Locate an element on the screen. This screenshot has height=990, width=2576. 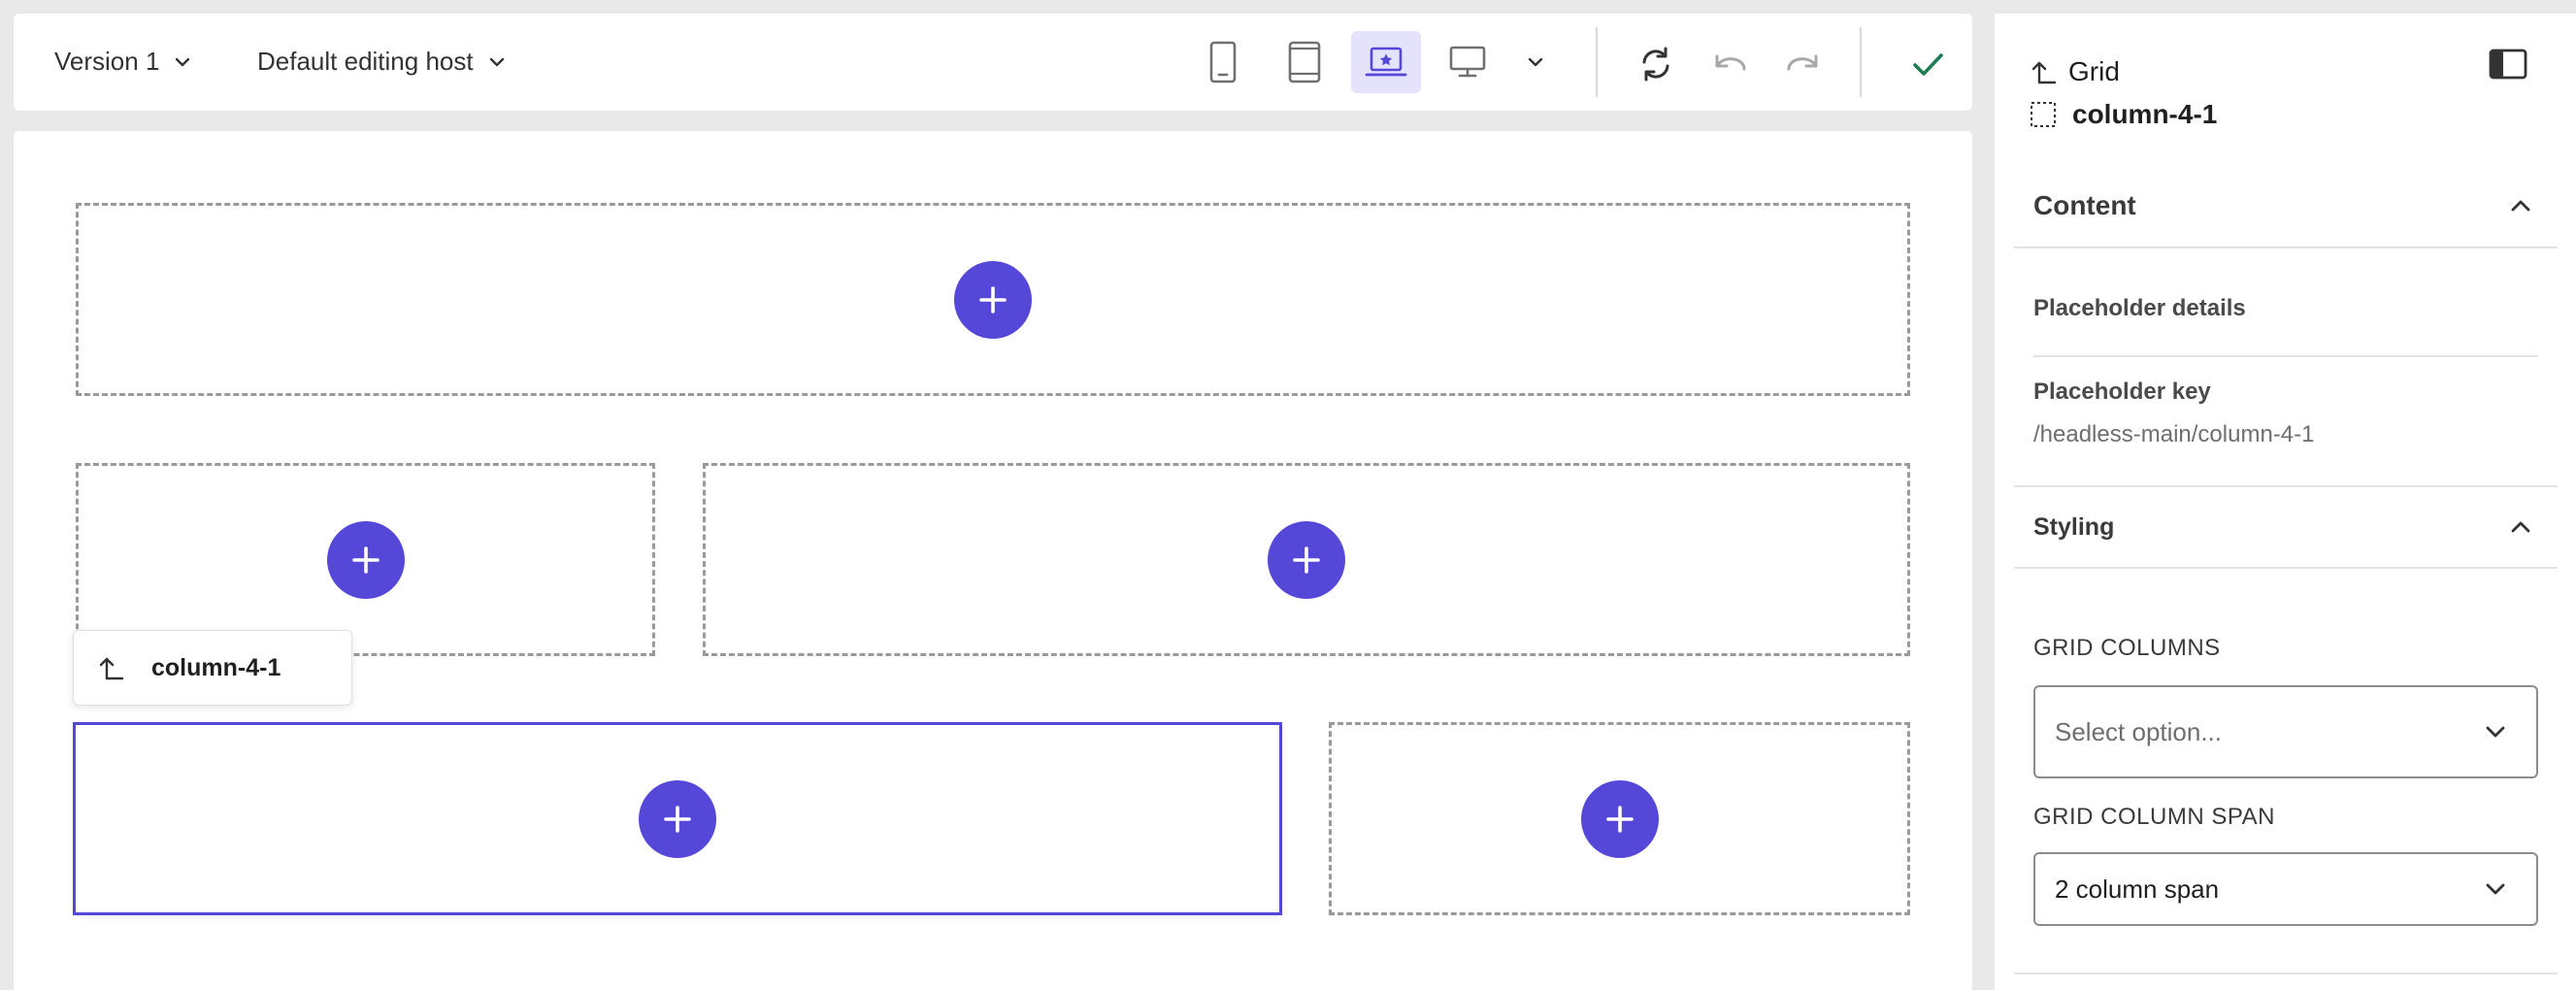
panel-title: column-4-1 is located at coordinates (2123, 114).